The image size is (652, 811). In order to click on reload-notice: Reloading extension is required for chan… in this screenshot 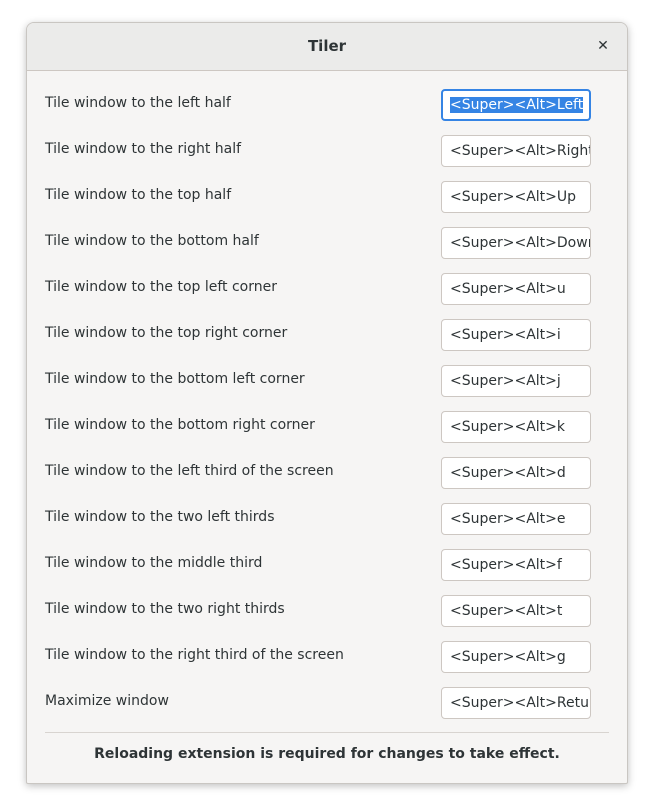, I will do `click(327, 754)`.